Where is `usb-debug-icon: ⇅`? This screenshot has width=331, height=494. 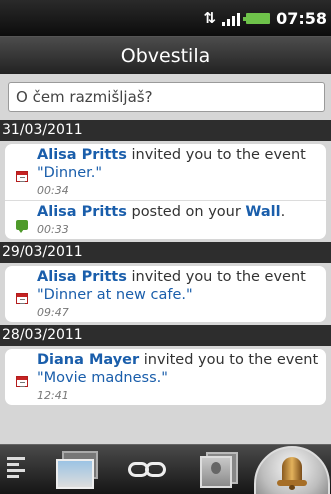 usb-debug-icon: ⇅ is located at coordinates (210, 18).